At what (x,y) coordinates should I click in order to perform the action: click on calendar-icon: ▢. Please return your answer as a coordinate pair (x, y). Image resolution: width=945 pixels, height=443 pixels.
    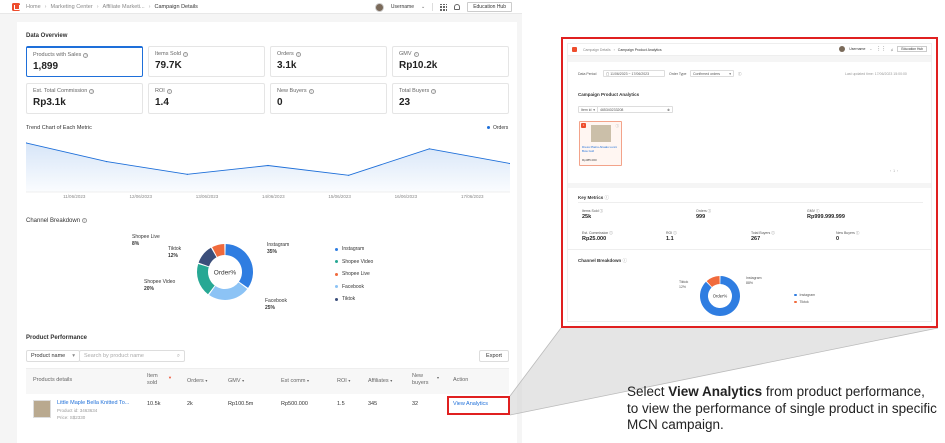
    Looking at the image, I should click on (608, 73).